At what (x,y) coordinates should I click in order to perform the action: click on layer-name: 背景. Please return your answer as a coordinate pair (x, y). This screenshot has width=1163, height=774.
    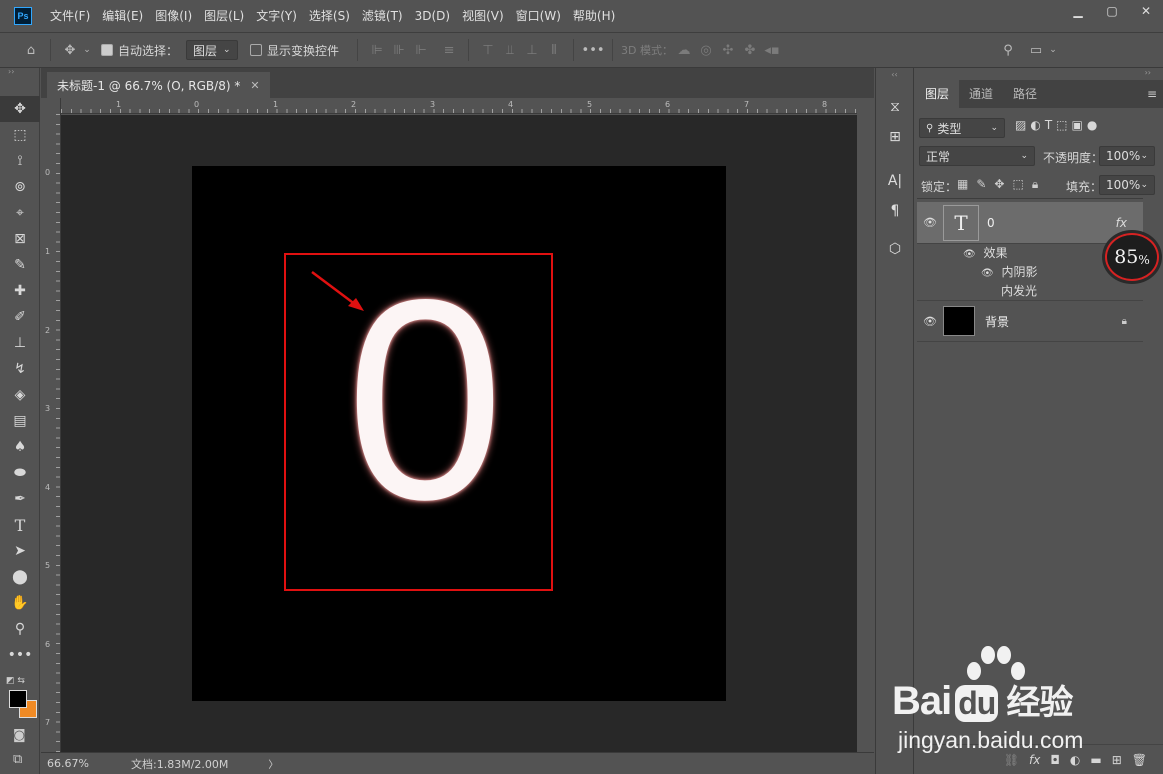
    Looking at the image, I should click on (997, 321).